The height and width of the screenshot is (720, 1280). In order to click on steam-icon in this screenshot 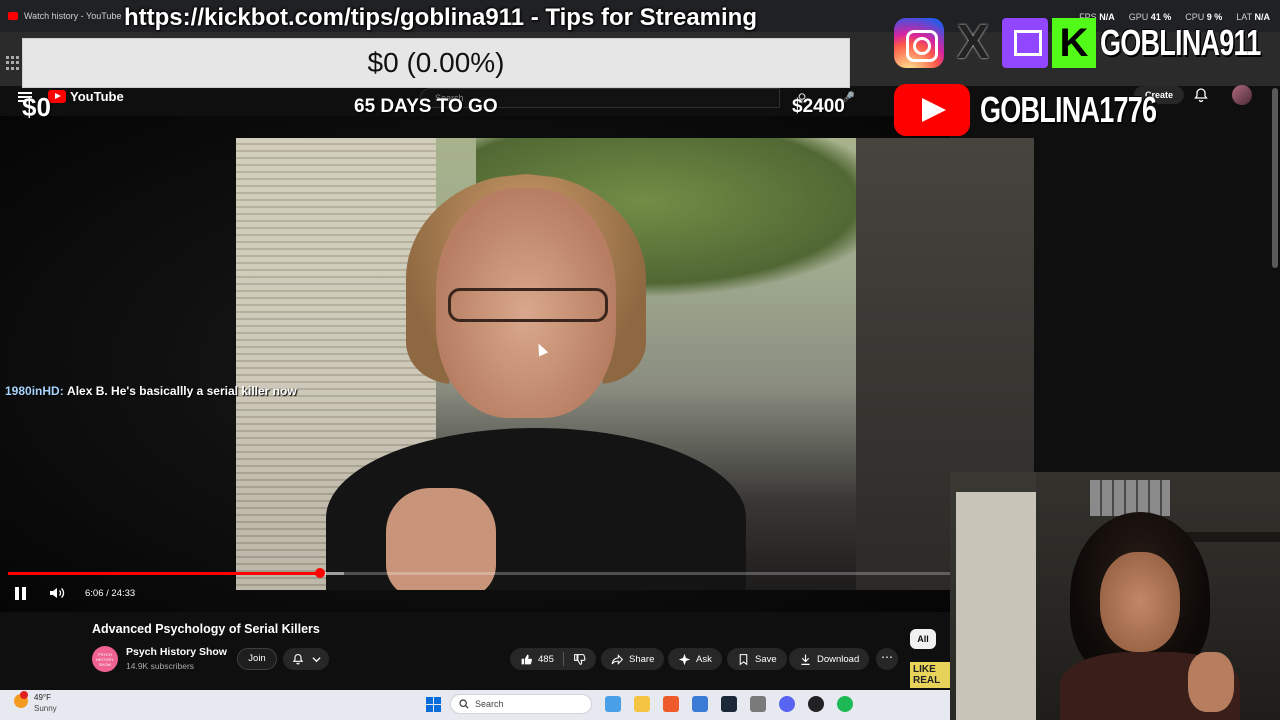, I will do `click(729, 704)`.